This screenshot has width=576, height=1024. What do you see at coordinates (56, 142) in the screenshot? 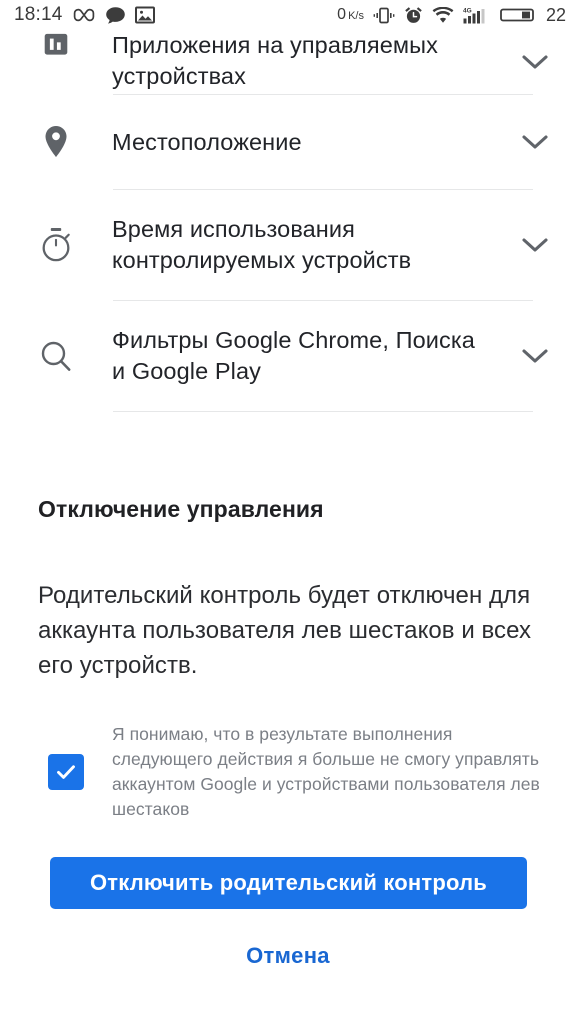
I see `location-pin-icon` at bounding box center [56, 142].